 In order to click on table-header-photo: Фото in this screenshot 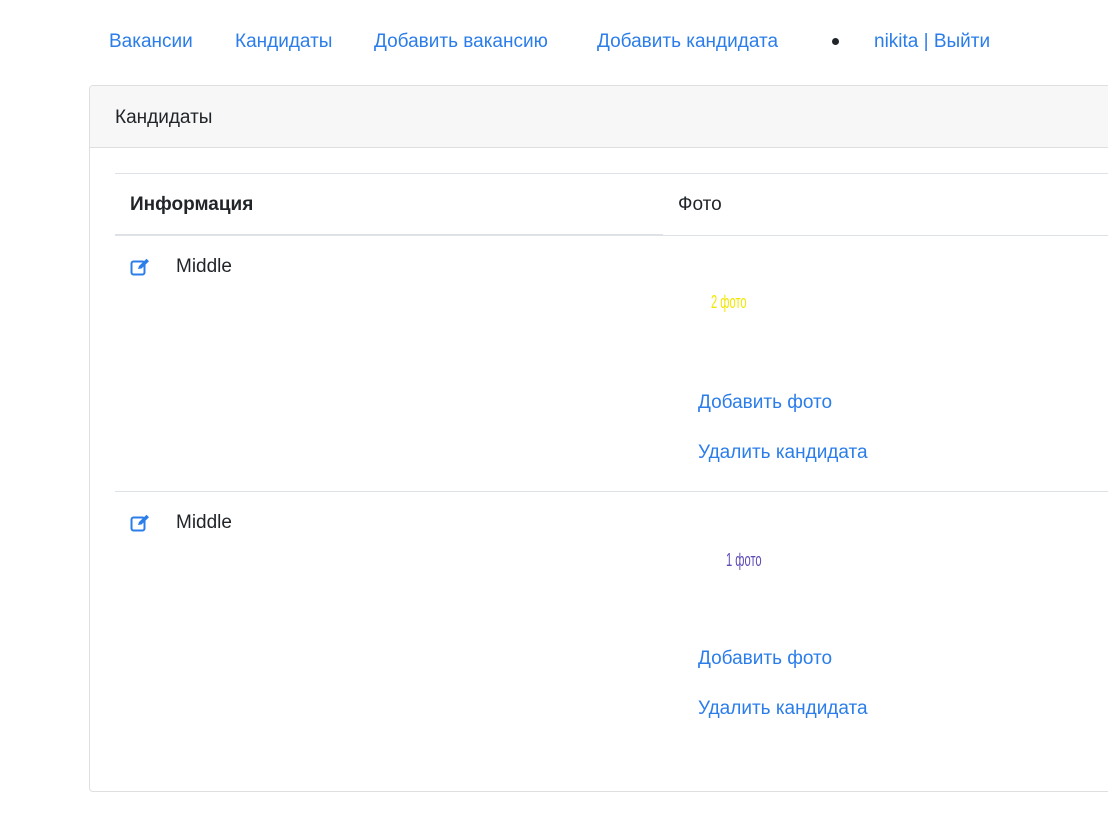, I will do `click(700, 204)`.